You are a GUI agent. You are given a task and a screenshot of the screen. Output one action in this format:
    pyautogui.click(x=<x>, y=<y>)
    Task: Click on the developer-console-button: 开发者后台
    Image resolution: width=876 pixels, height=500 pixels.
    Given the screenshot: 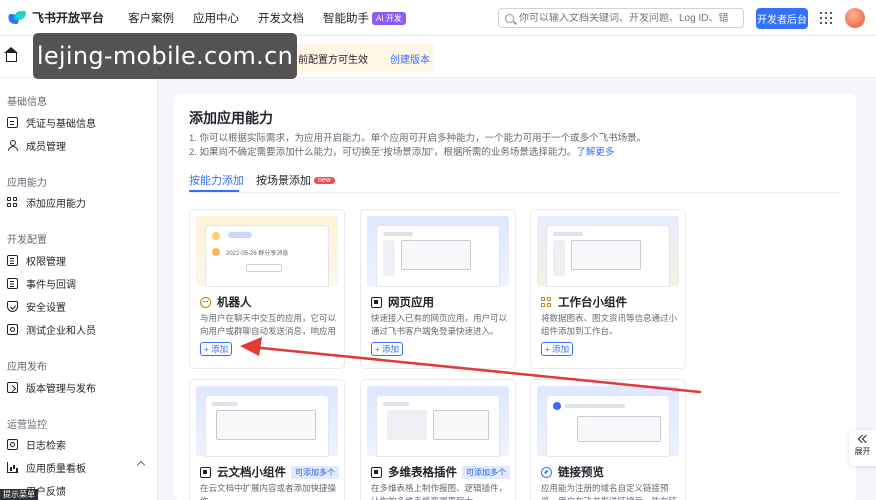 What is the action you would take?
    pyautogui.click(x=782, y=18)
    